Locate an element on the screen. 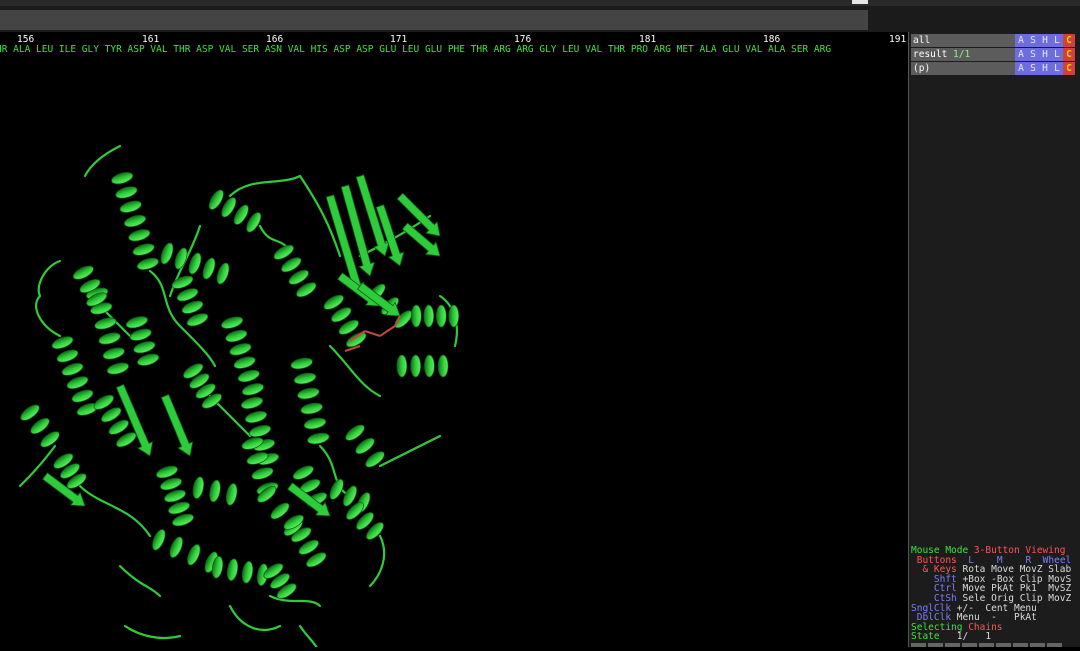  sequence-number: 191 is located at coordinates (898, 39).